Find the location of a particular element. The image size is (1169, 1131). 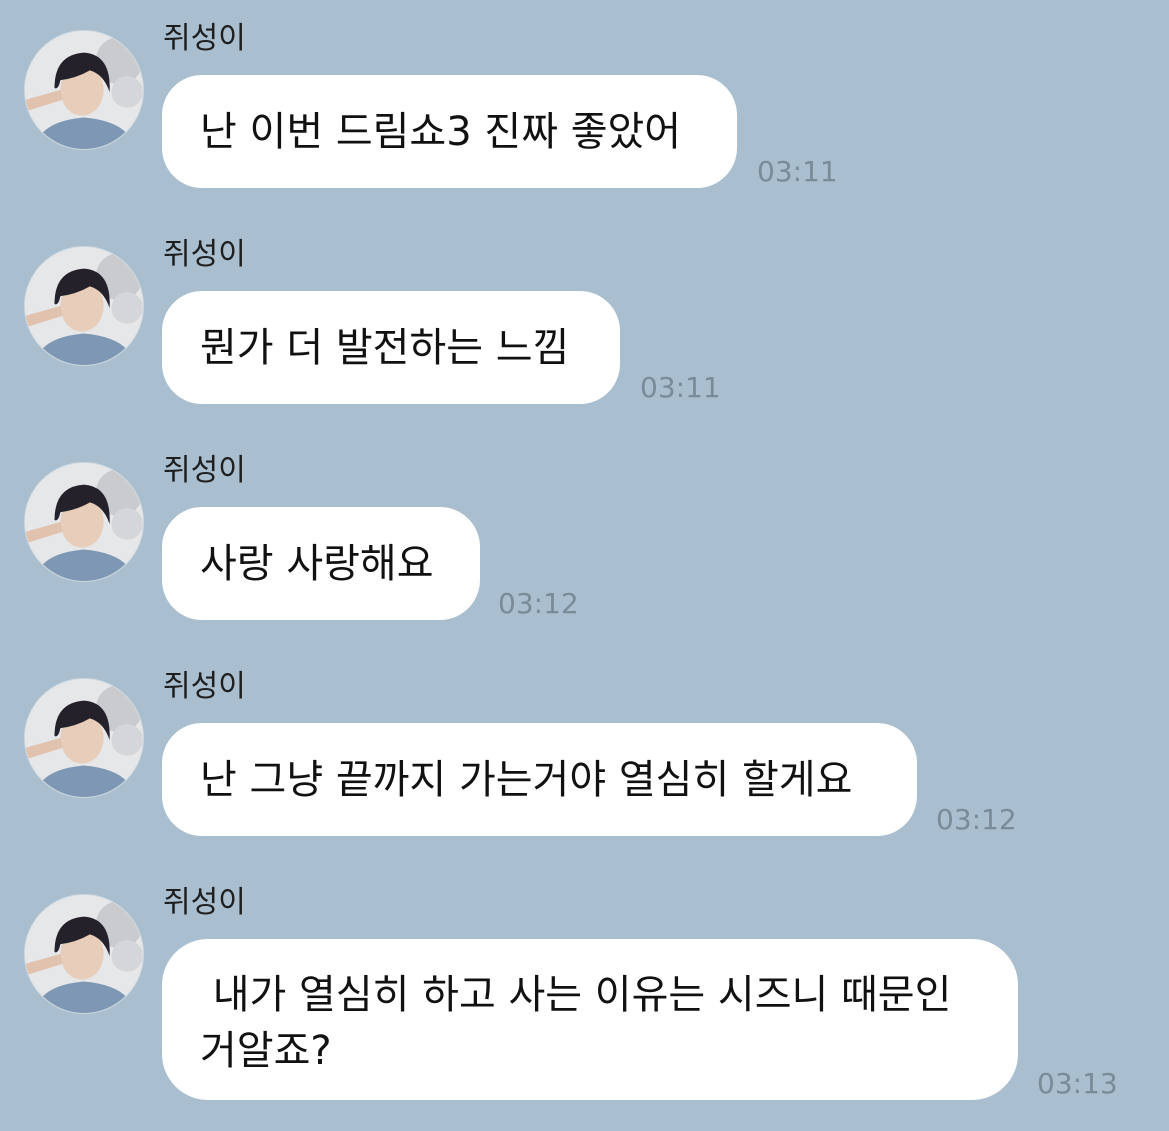

message-text: 난 이번 드림쇼3 진짜 좋았어 is located at coordinates (441, 131).